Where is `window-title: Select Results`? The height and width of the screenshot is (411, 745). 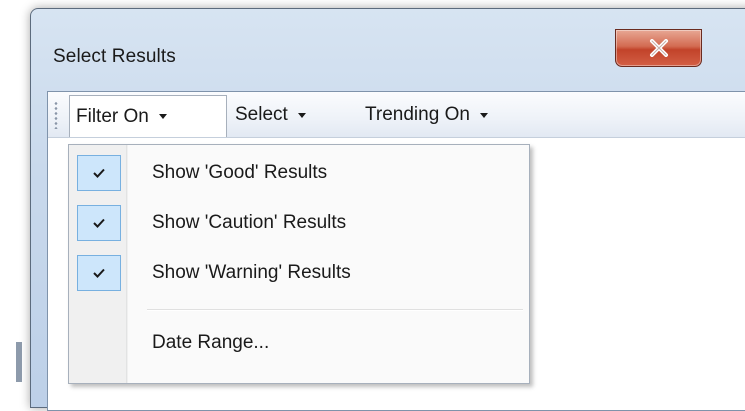
window-title: Select Results is located at coordinates (114, 56).